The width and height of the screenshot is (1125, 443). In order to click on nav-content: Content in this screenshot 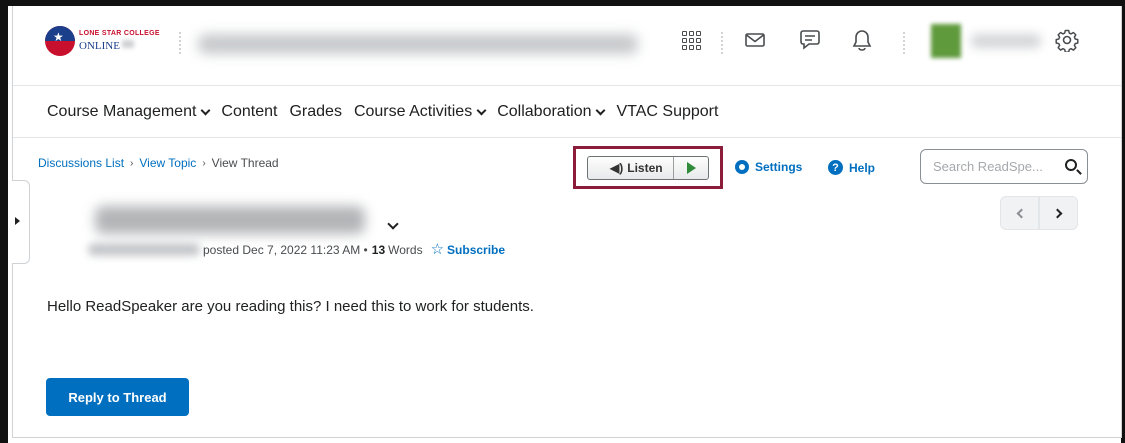, I will do `click(249, 112)`.